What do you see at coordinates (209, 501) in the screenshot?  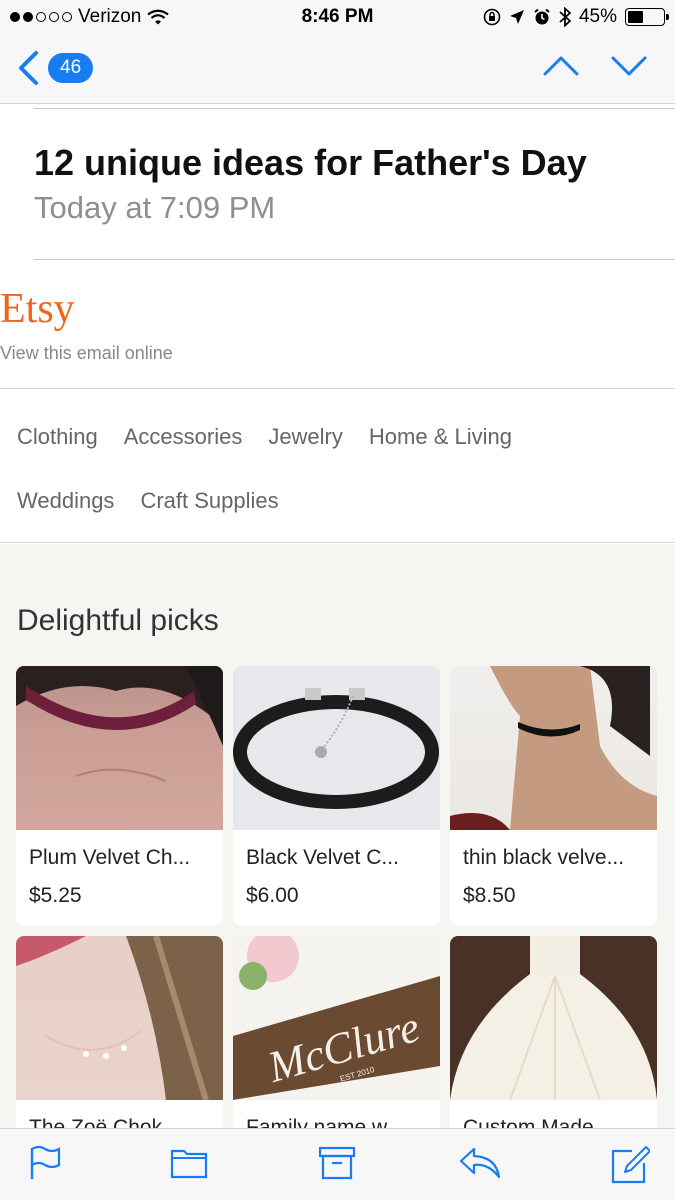 I see `category-link-craft-supplies: Craft Supplies` at bounding box center [209, 501].